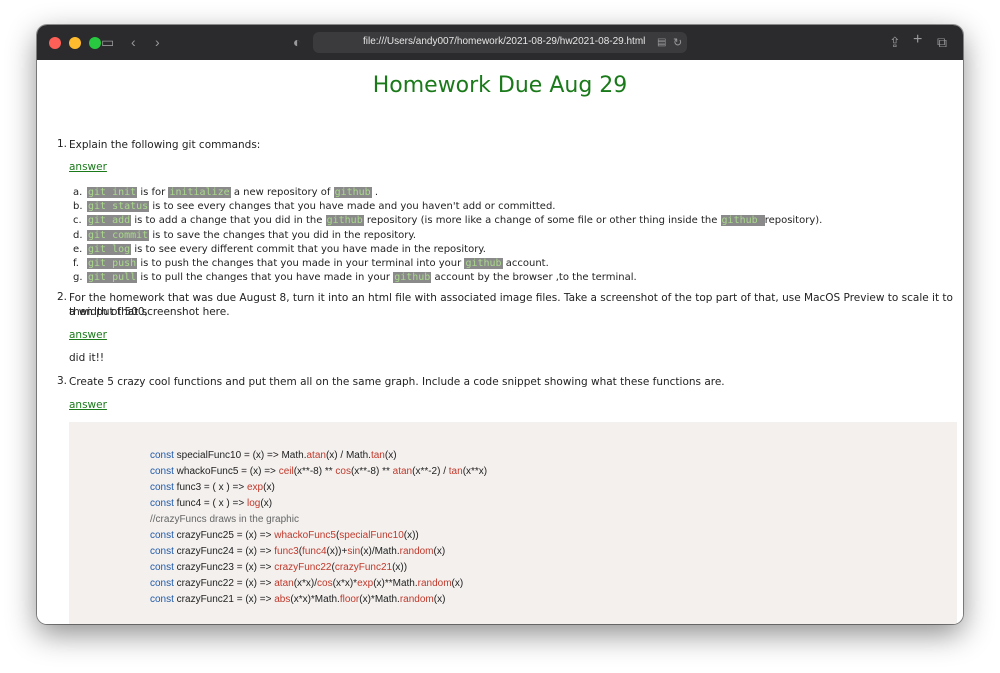  Describe the element at coordinates (534, 278) in the screenshot. I see `list-item-text: account by the browser ,to the terminal.` at that location.